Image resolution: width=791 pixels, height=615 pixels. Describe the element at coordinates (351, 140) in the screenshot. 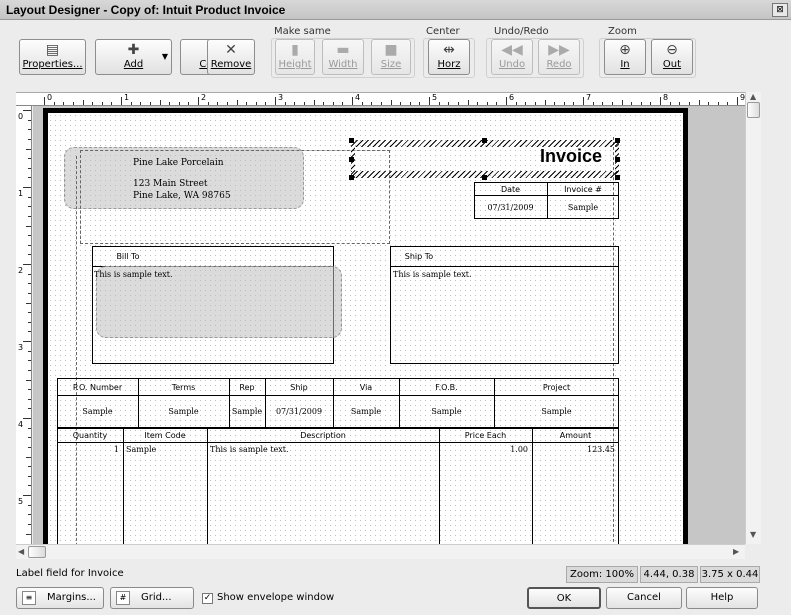

I see `resize-handle-tl` at that location.